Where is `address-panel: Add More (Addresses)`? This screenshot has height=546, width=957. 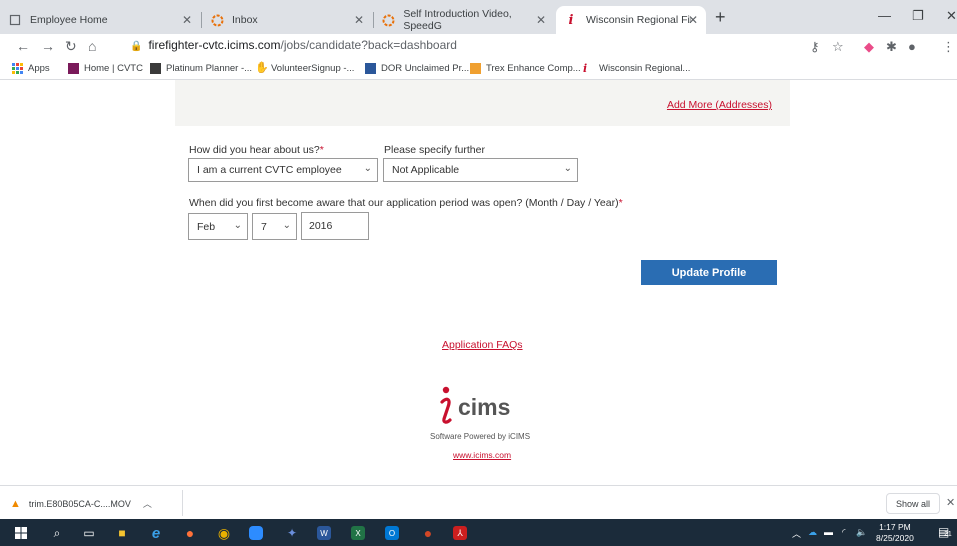 address-panel: Add More (Addresses) is located at coordinates (482, 103).